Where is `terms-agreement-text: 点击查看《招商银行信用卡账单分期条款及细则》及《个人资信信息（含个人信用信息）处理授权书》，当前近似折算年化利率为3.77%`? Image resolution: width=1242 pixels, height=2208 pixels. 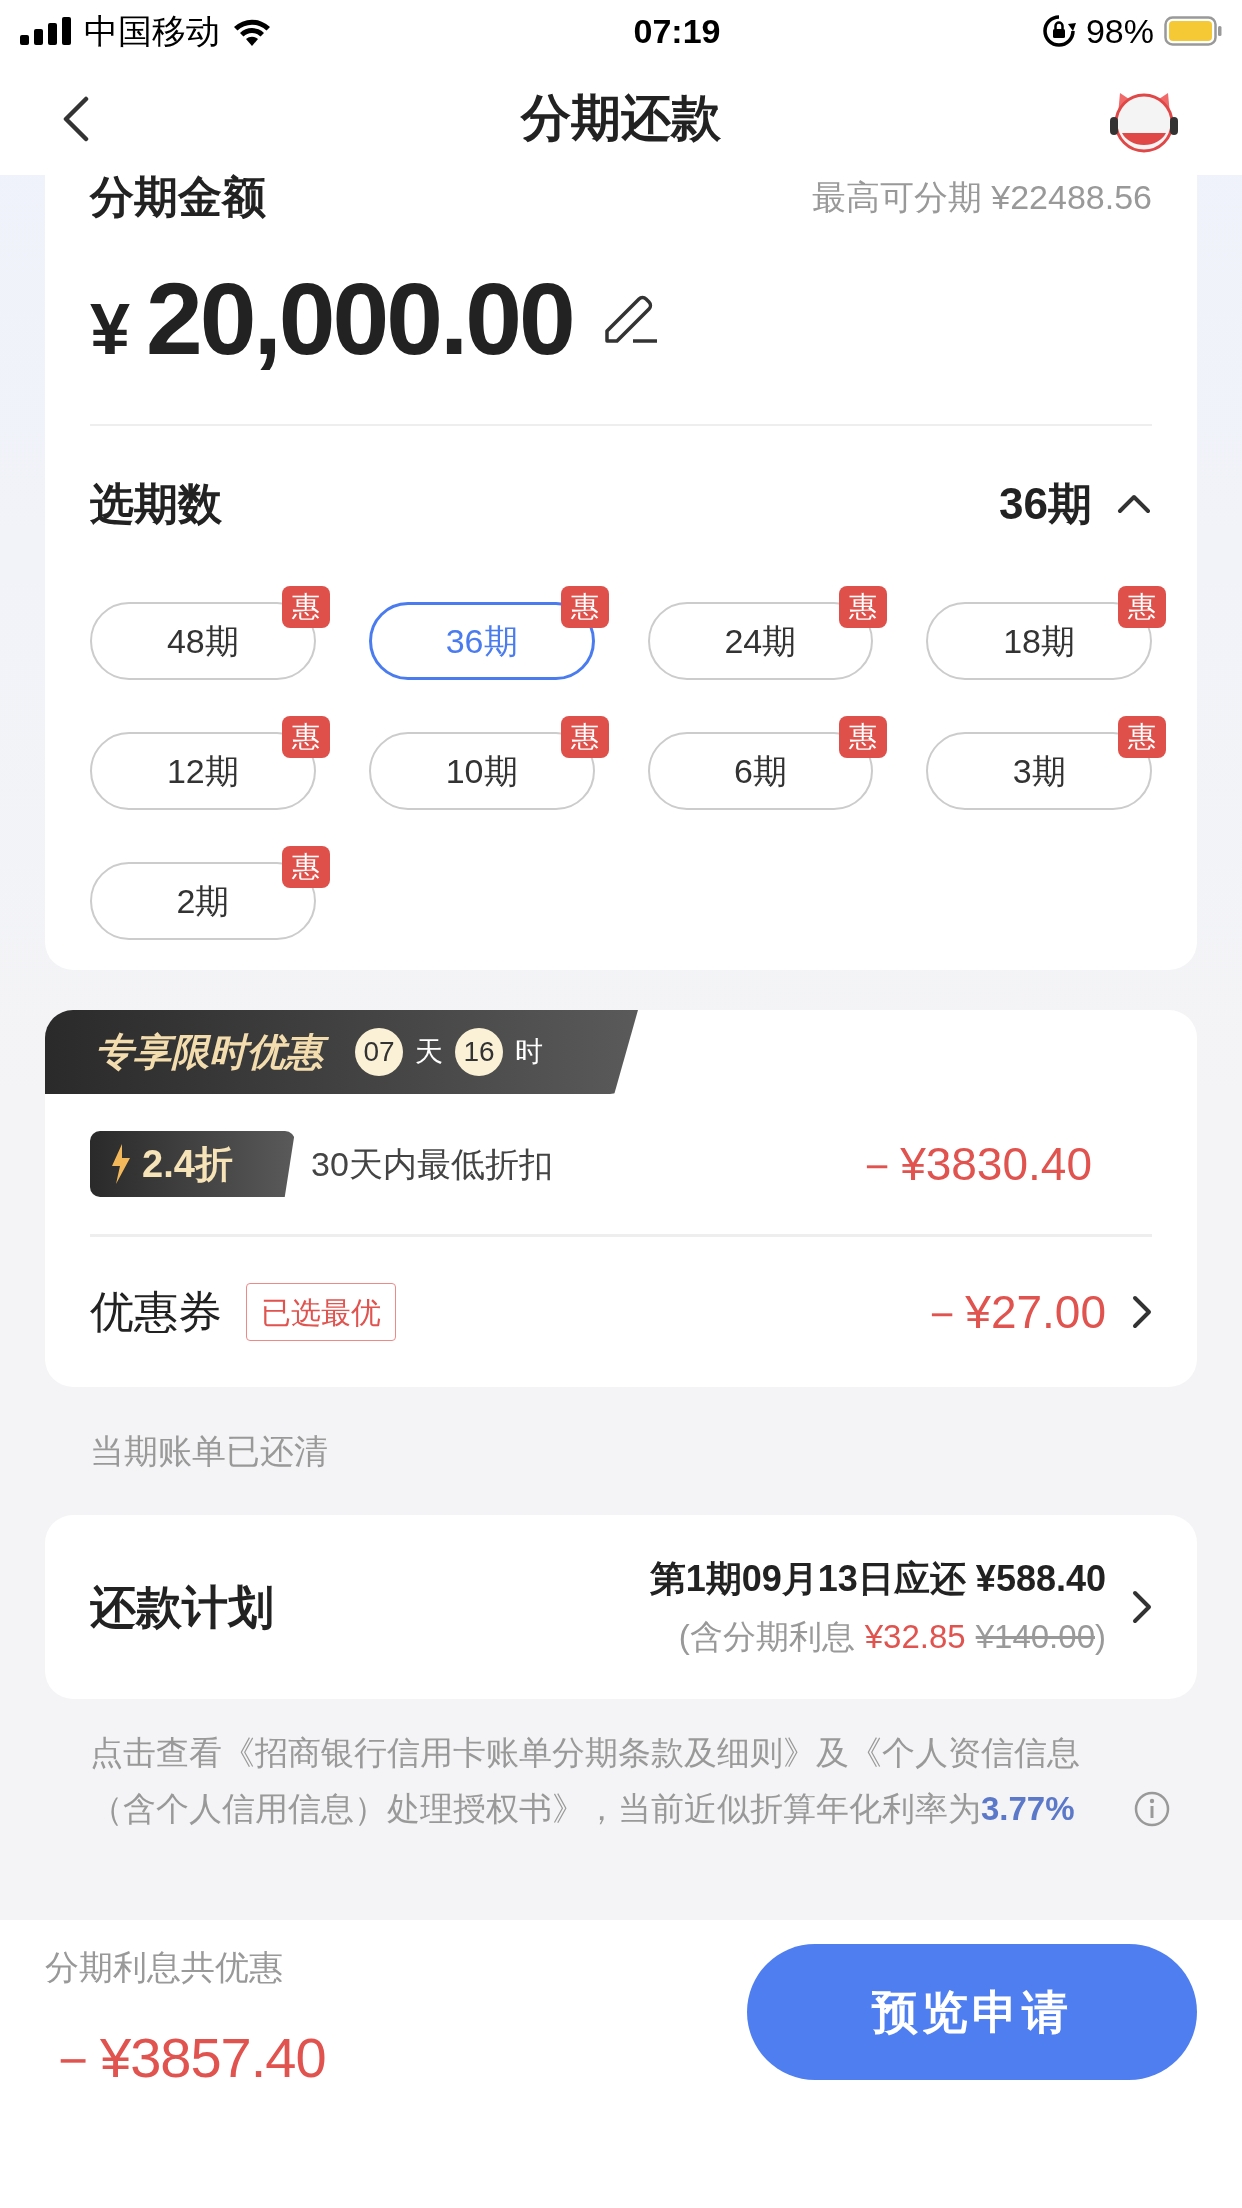 terms-agreement-text: 点击查看《招商银行信用卡账单分期条款及细则》及《个人资信信息（含个人信用信息）处理授权书》，当前近似折算年化利率为3.77% is located at coordinates (610, 1781).